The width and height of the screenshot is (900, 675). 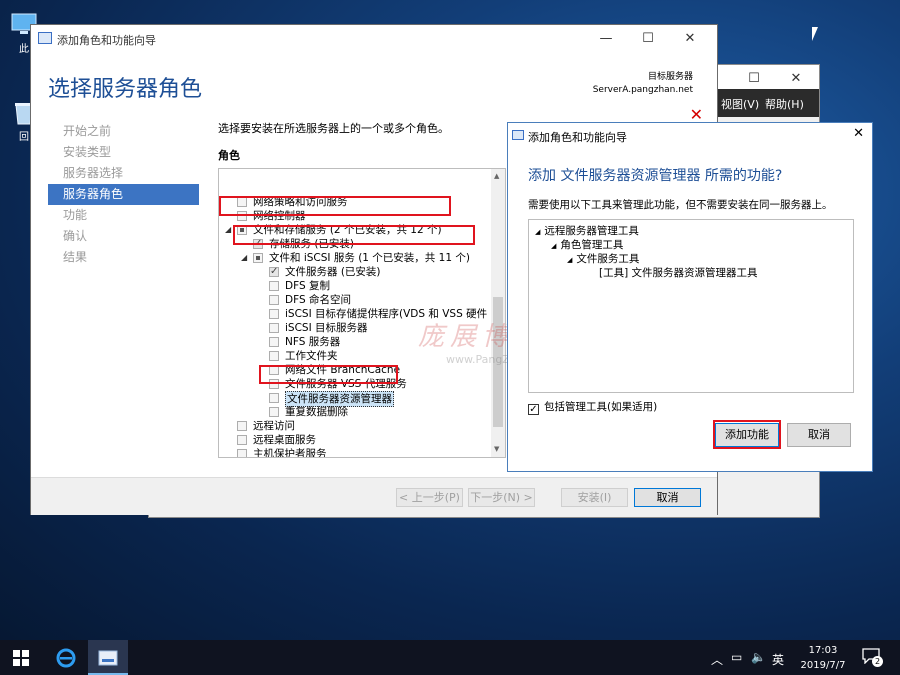 What do you see at coordinates (606, 39) in the screenshot?
I see `minimize-icon: —` at bounding box center [606, 39].